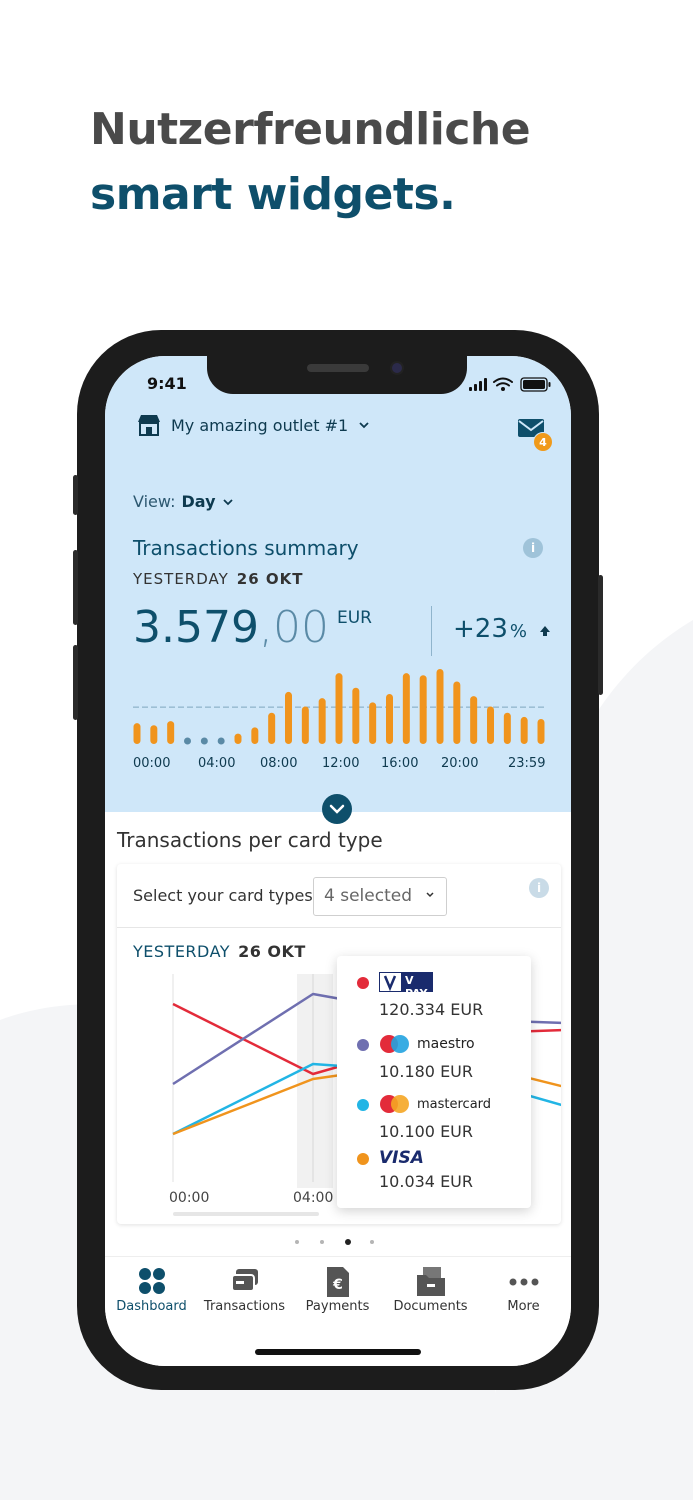 Image resolution: width=693 pixels, height=1500 pixels. I want to click on home-indicator, so click(338, 1352).